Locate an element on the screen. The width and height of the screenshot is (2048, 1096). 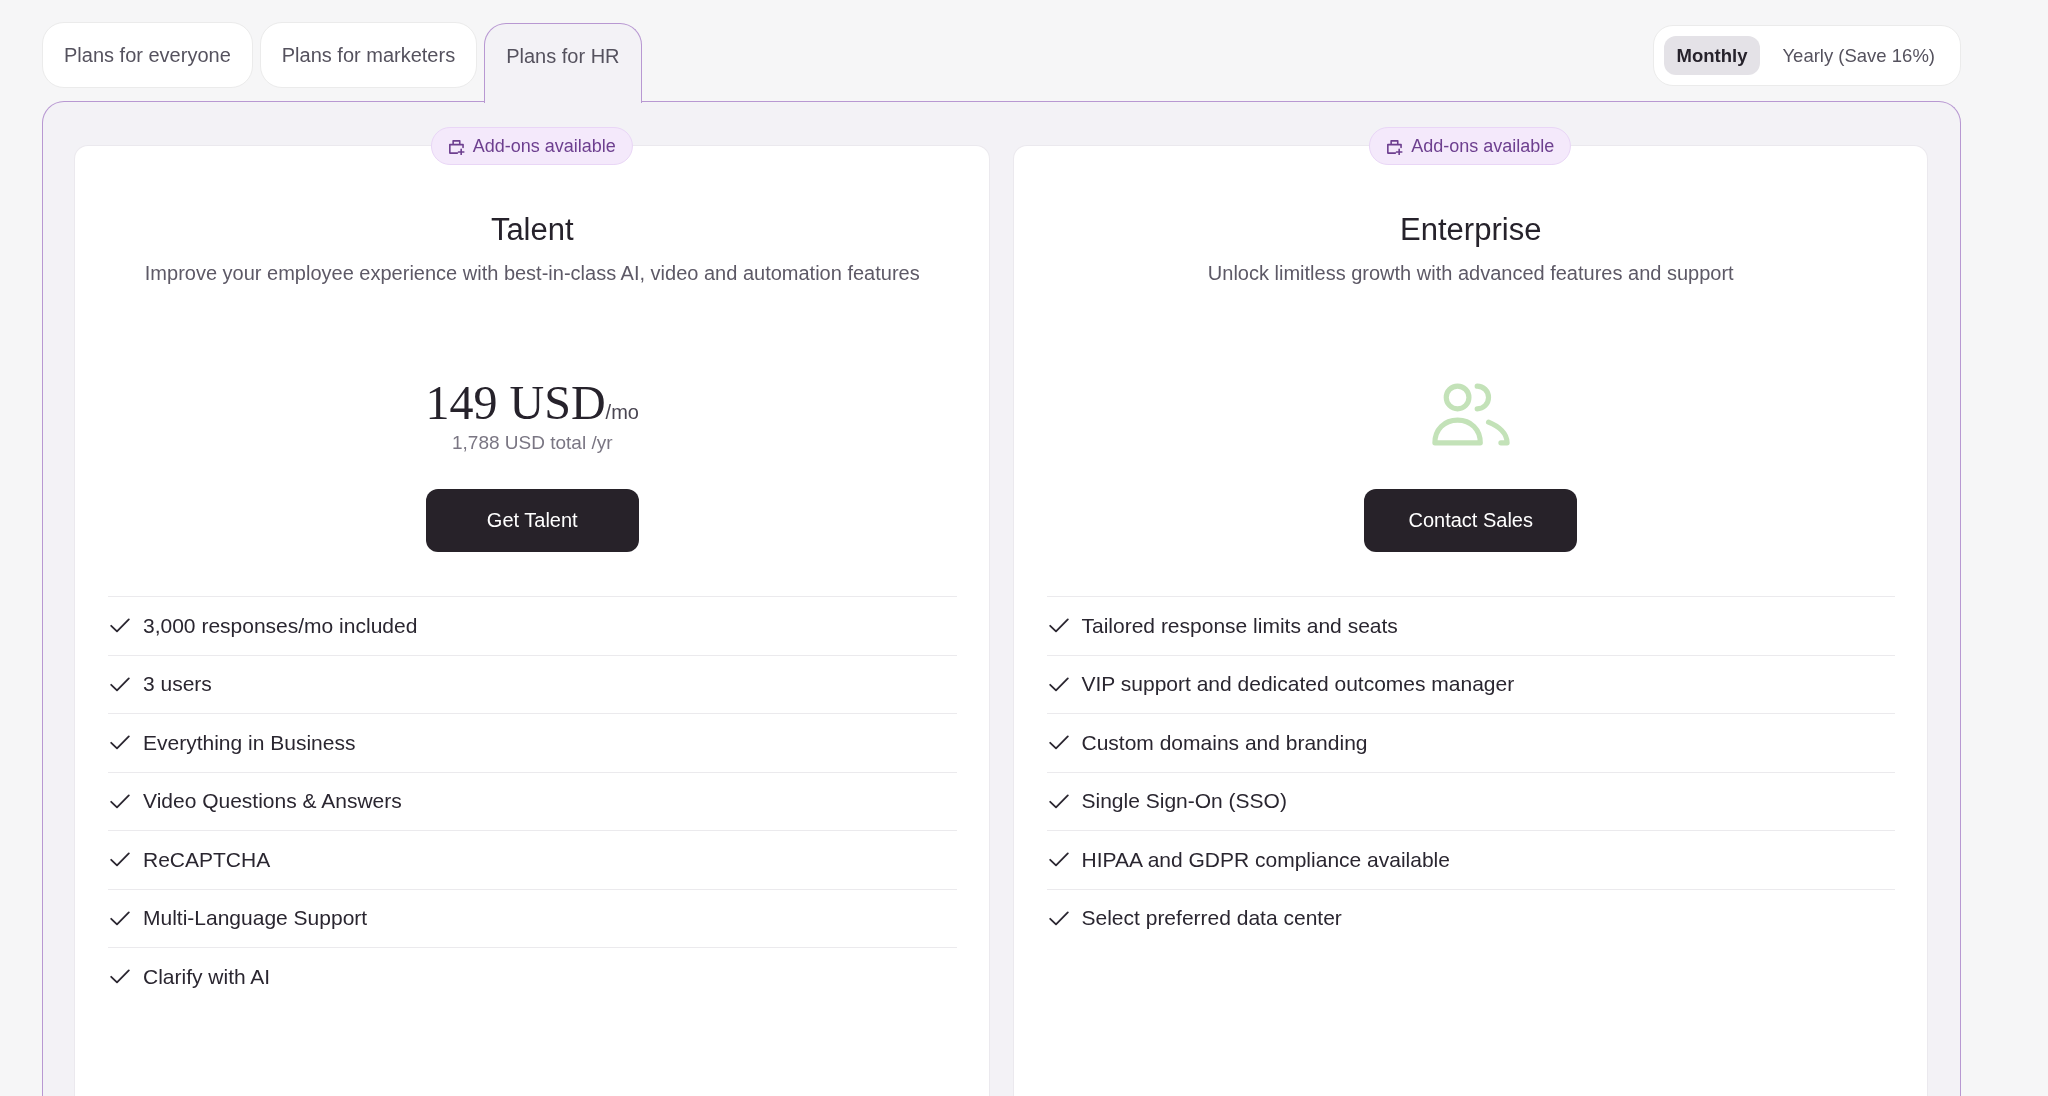
price-amount: 149 USD is located at coordinates (515, 403).